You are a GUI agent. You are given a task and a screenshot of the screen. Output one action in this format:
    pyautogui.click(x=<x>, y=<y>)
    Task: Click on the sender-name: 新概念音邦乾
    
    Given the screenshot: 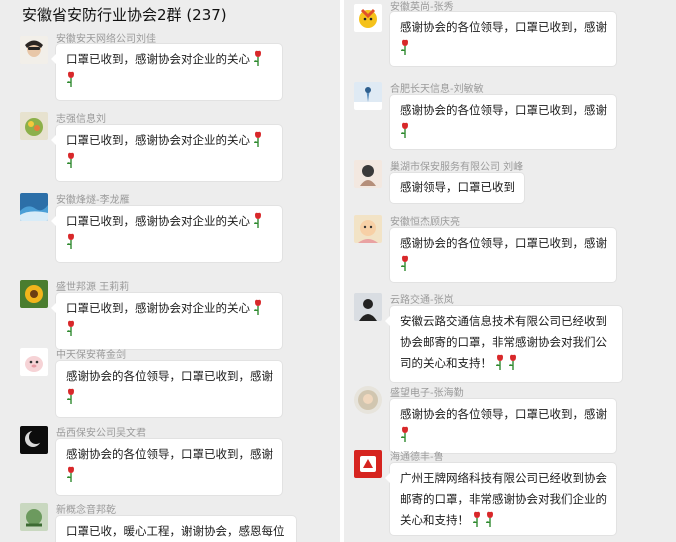 What is the action you would take?
    pyautogui.click(x=86, y=510)
    